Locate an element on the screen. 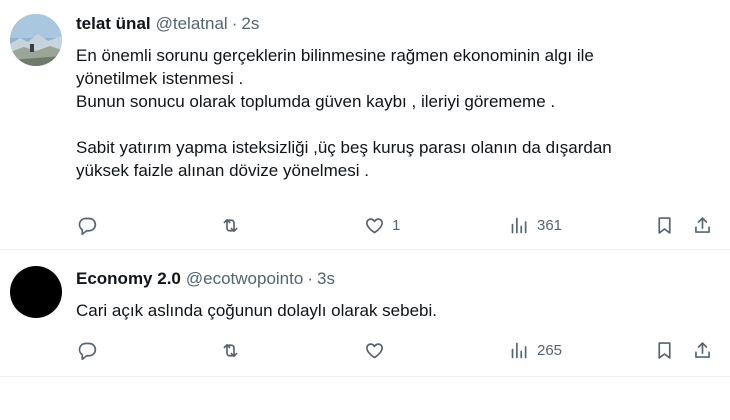 This screenshot has height=420, width=730. views-button: 361 is located at coordinates (535, 225).